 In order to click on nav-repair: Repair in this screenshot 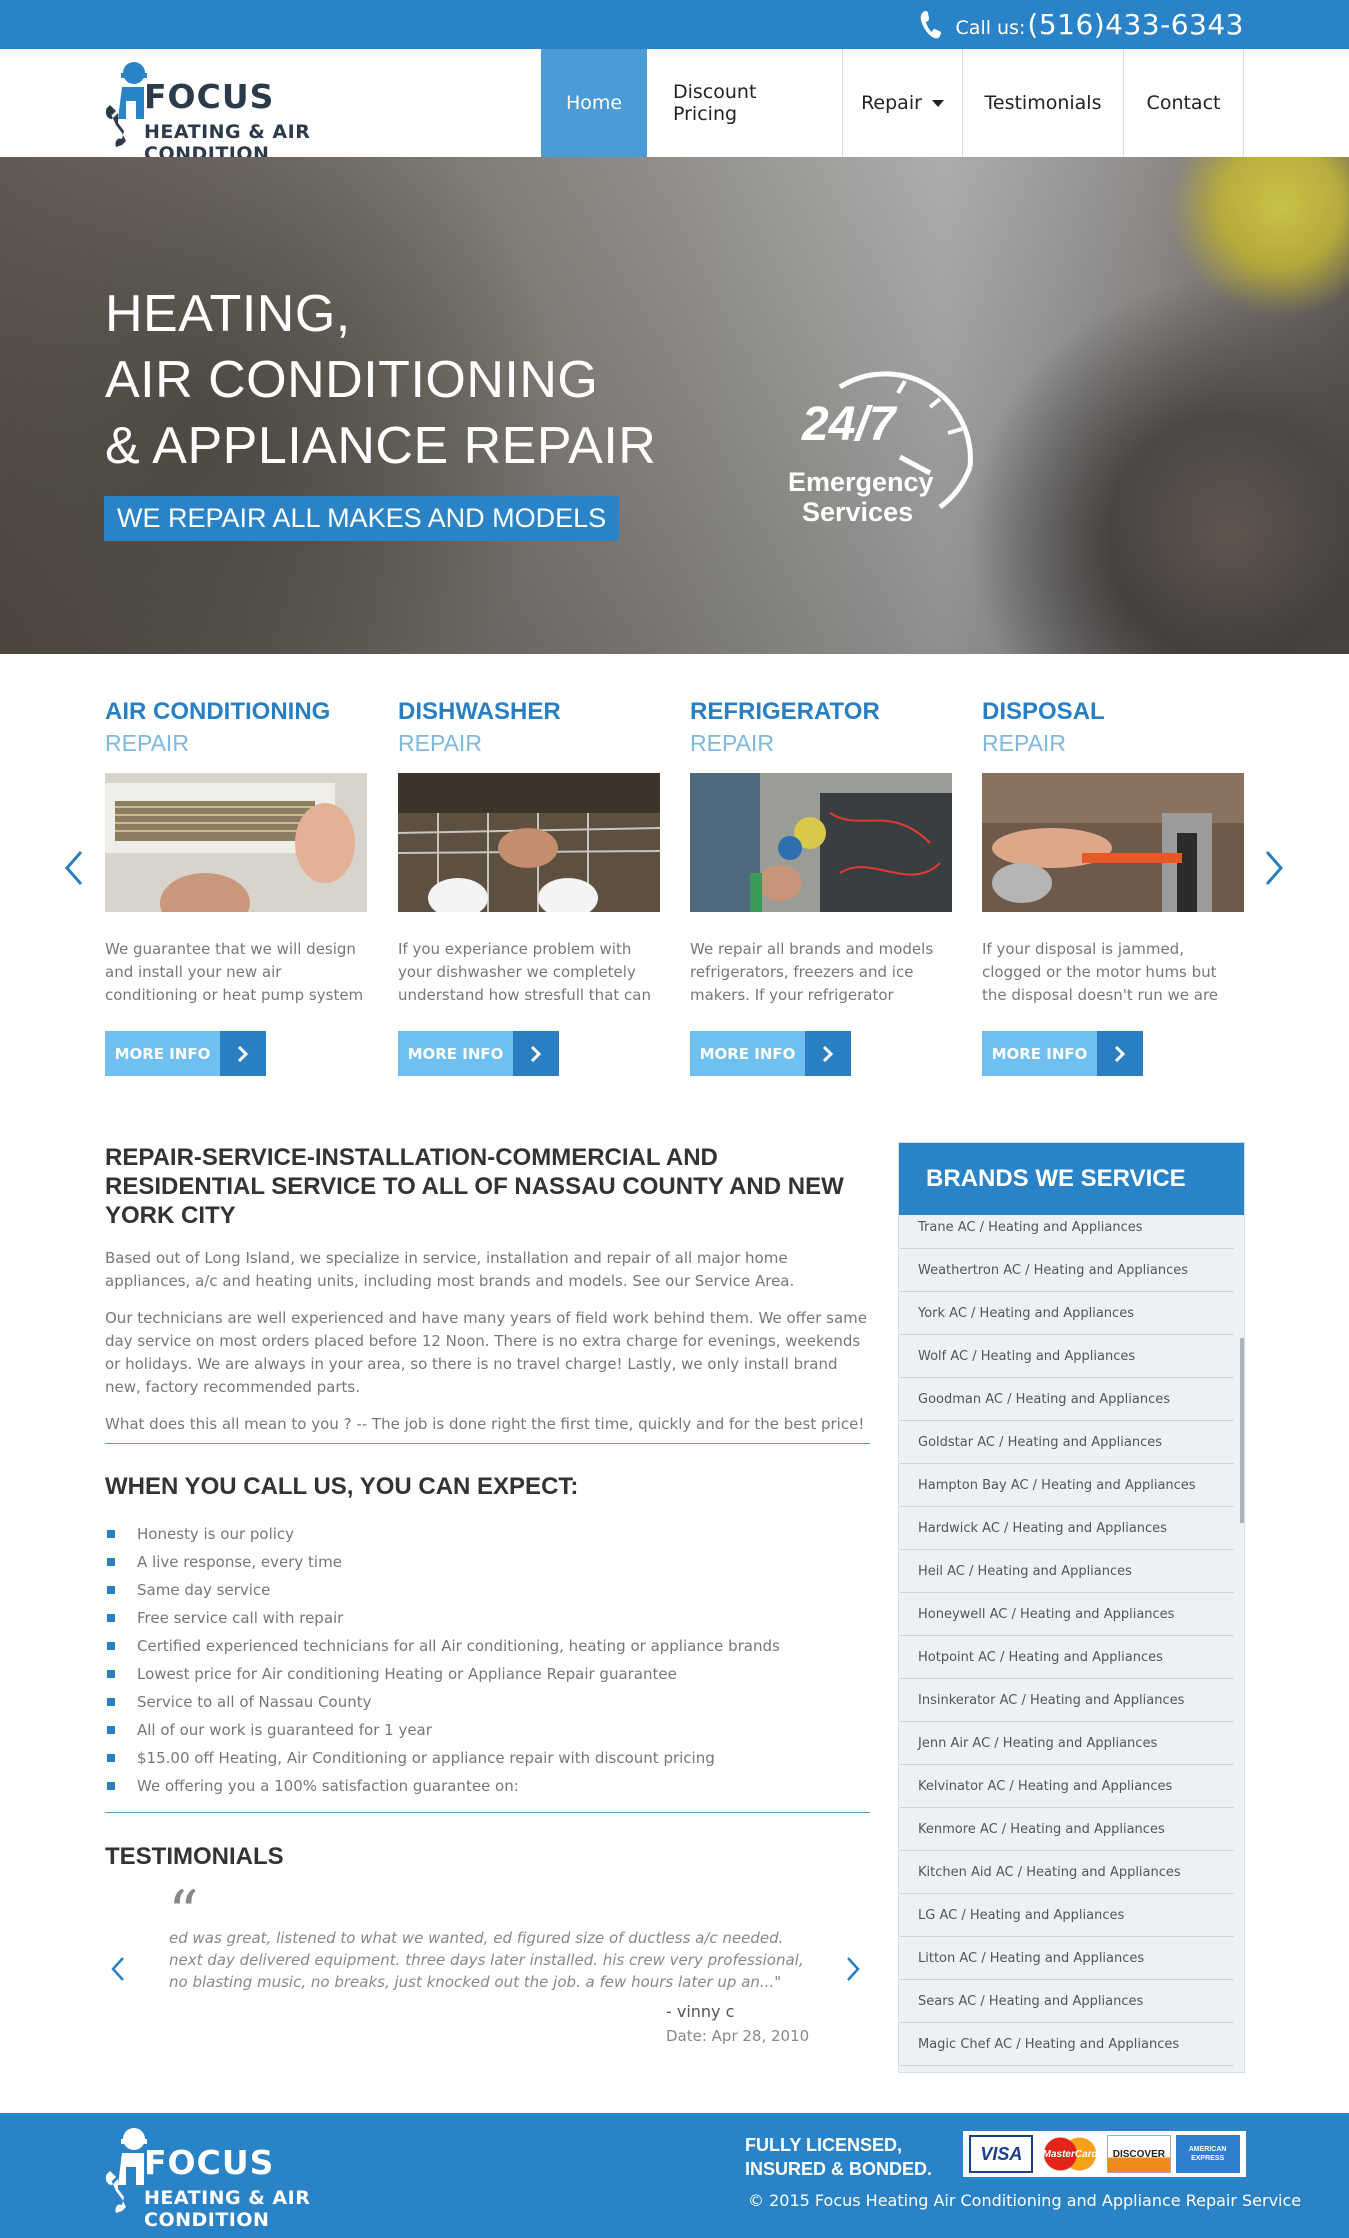, I will do `click(903, 103)`.